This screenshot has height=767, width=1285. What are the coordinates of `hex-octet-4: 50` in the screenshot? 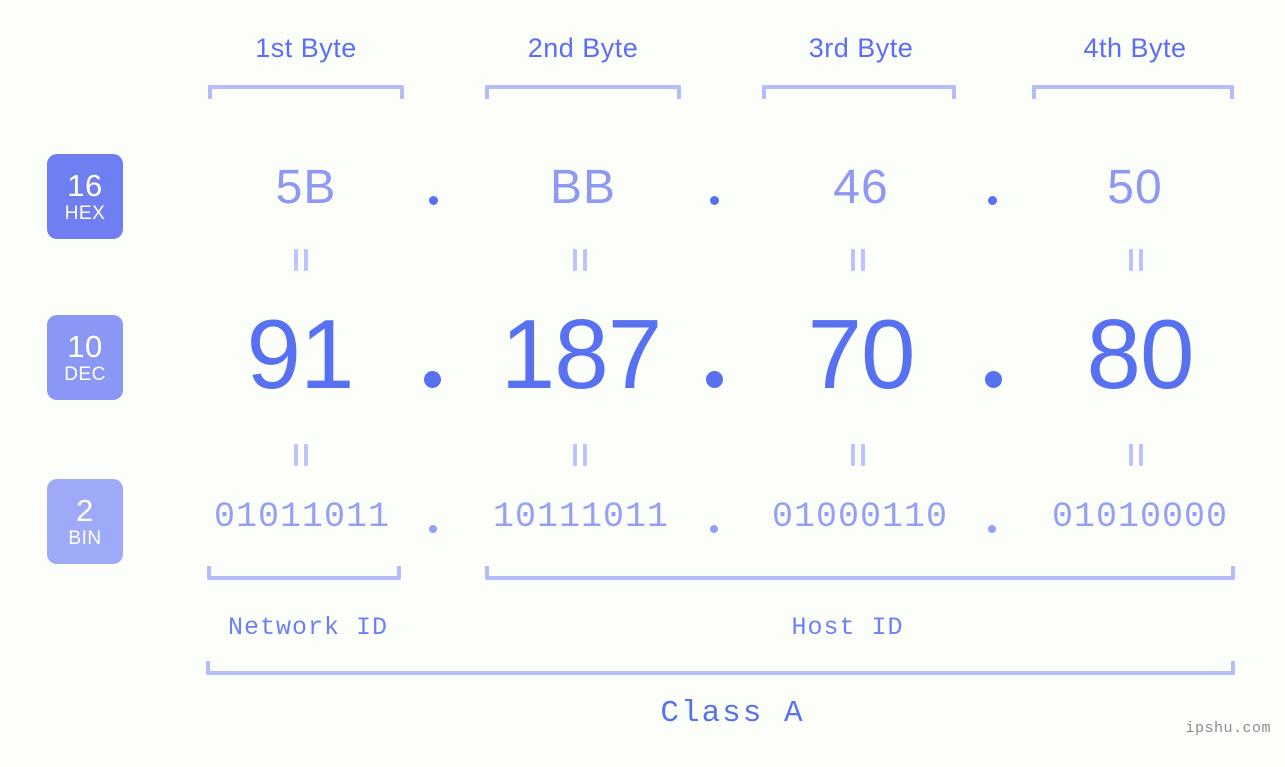 It's located at (1135, 187).